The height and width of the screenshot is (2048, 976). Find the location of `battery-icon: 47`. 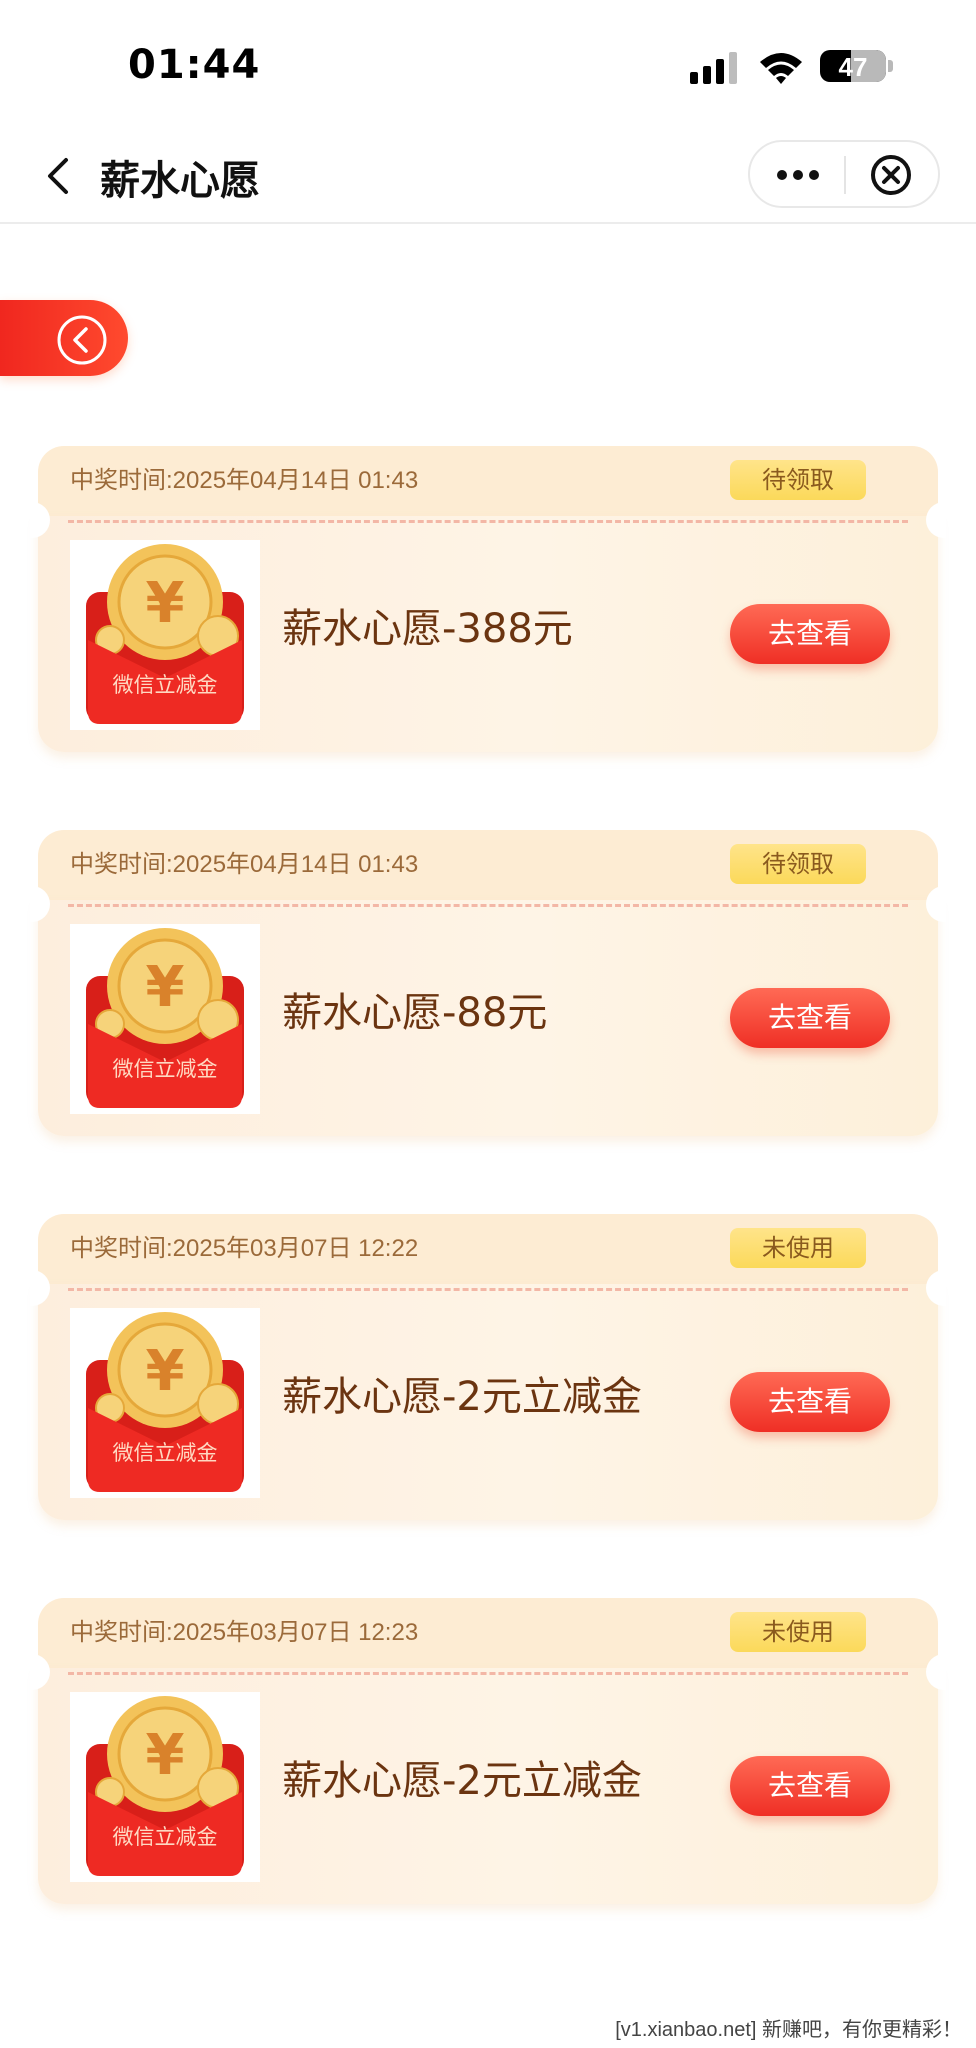

battery-icon: 47 is located at coordinates (853, 66).